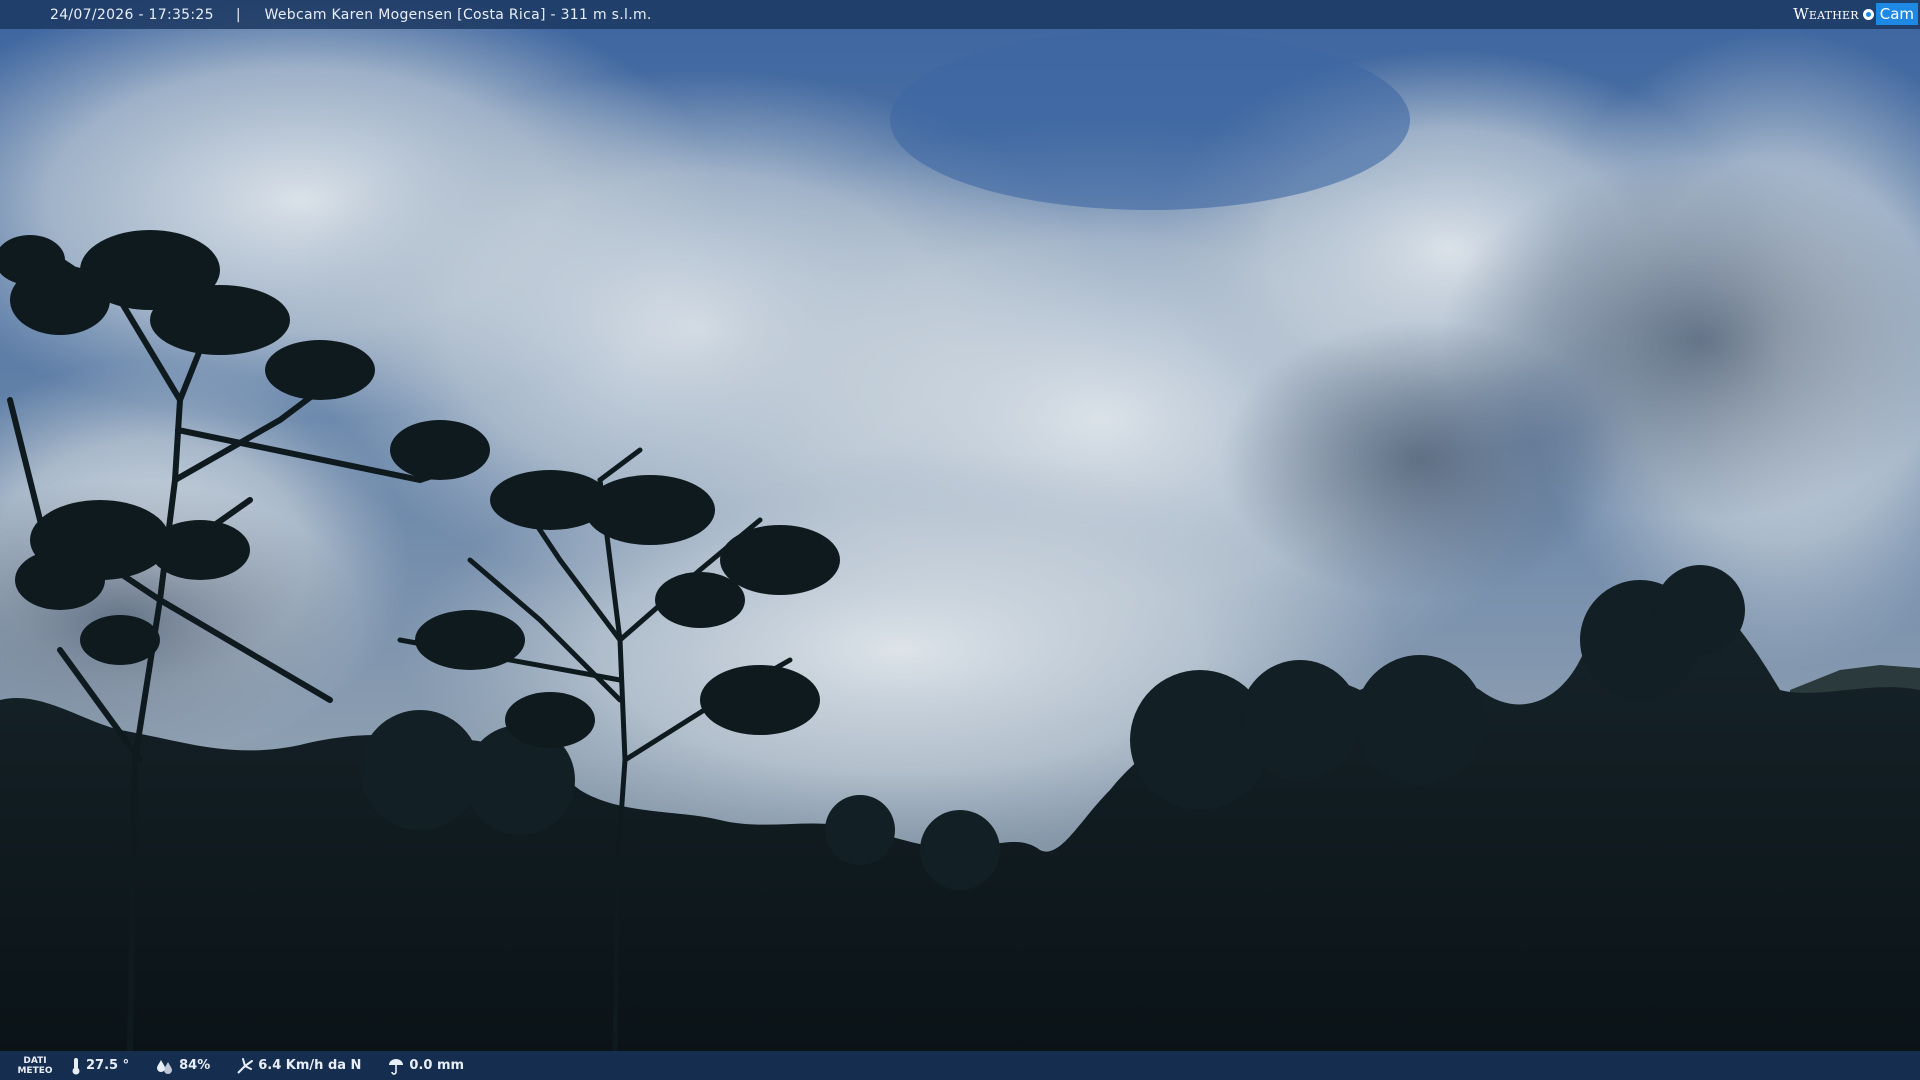  What do you see at coordinates (396, 1066) in the screenshot?
I see `rain-icon` at bounding box center [396, 1066].